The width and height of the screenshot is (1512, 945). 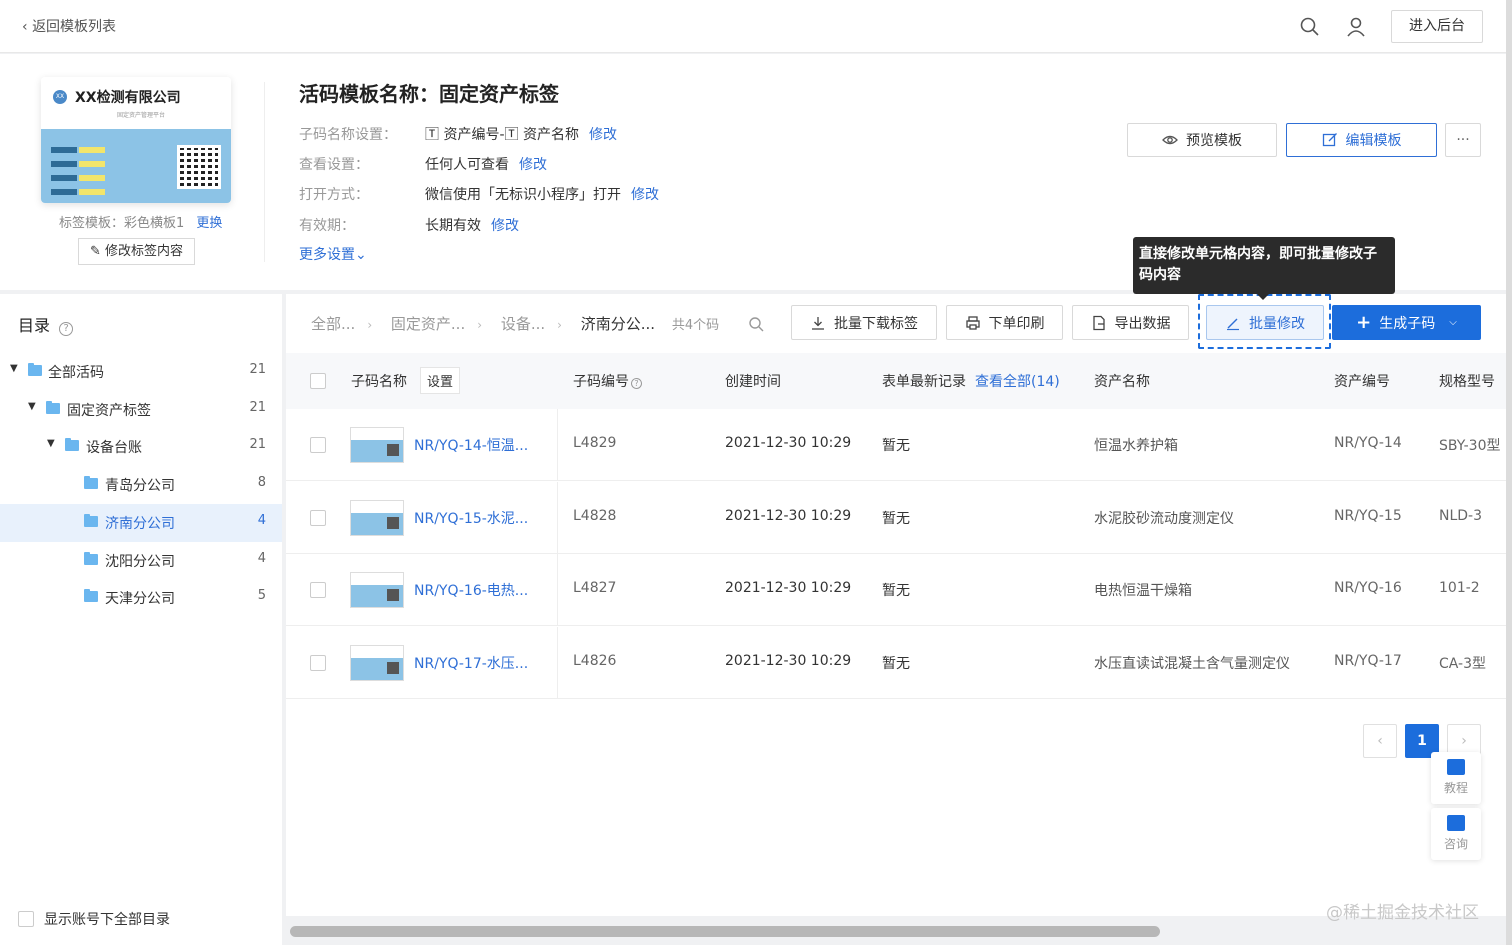 What do you see at coordinates (818, 323) in the screenshot?
I see `download-icon` at bounding box center [818, 323].